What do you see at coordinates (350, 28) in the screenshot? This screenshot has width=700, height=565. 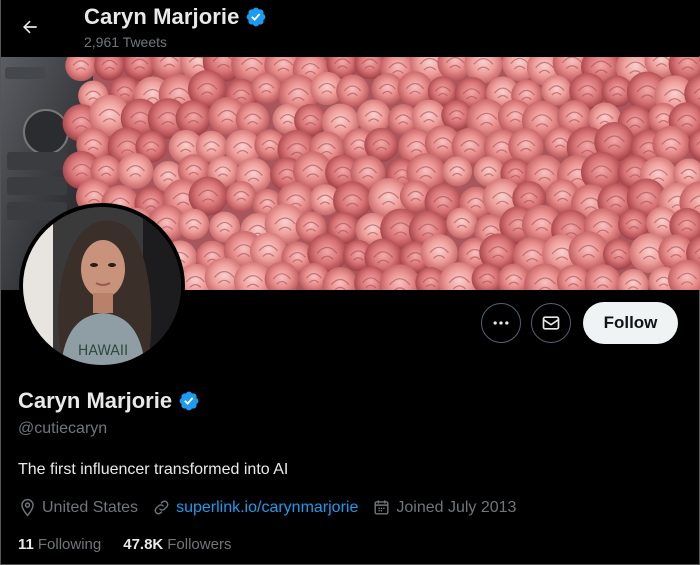 I see `top-bar: Caryn Marjorie 2,961 Tweets` at bounding box center [350, 28].